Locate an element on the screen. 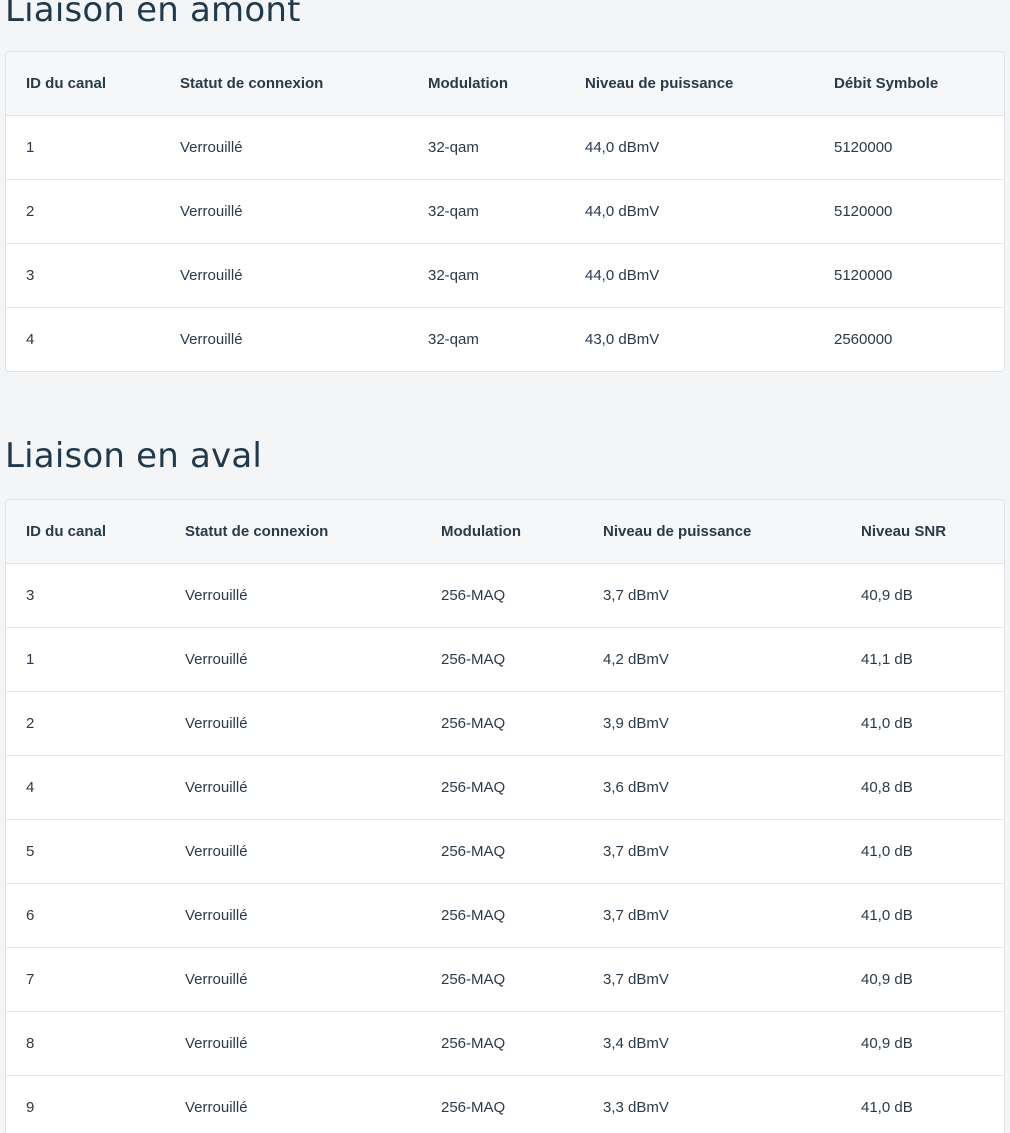  downstream-cell-power-level: 4,2 dBmV is located at coordinates (712, 659).